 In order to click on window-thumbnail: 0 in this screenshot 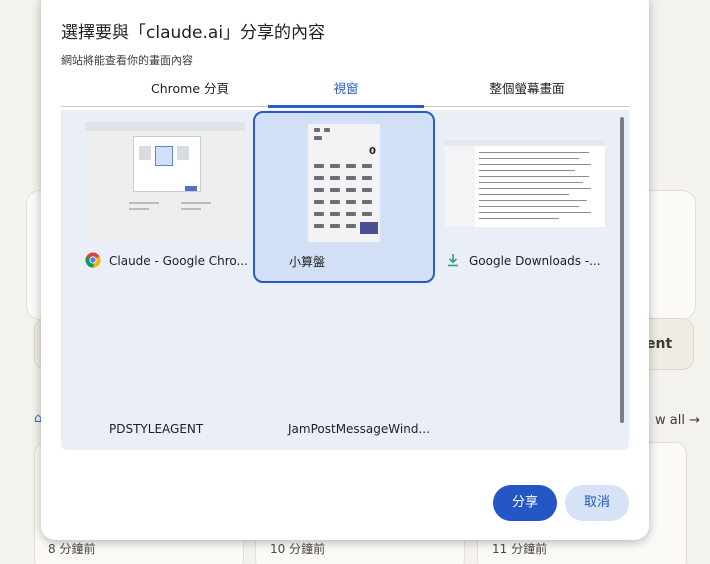, I will do `click(344, 183)`.